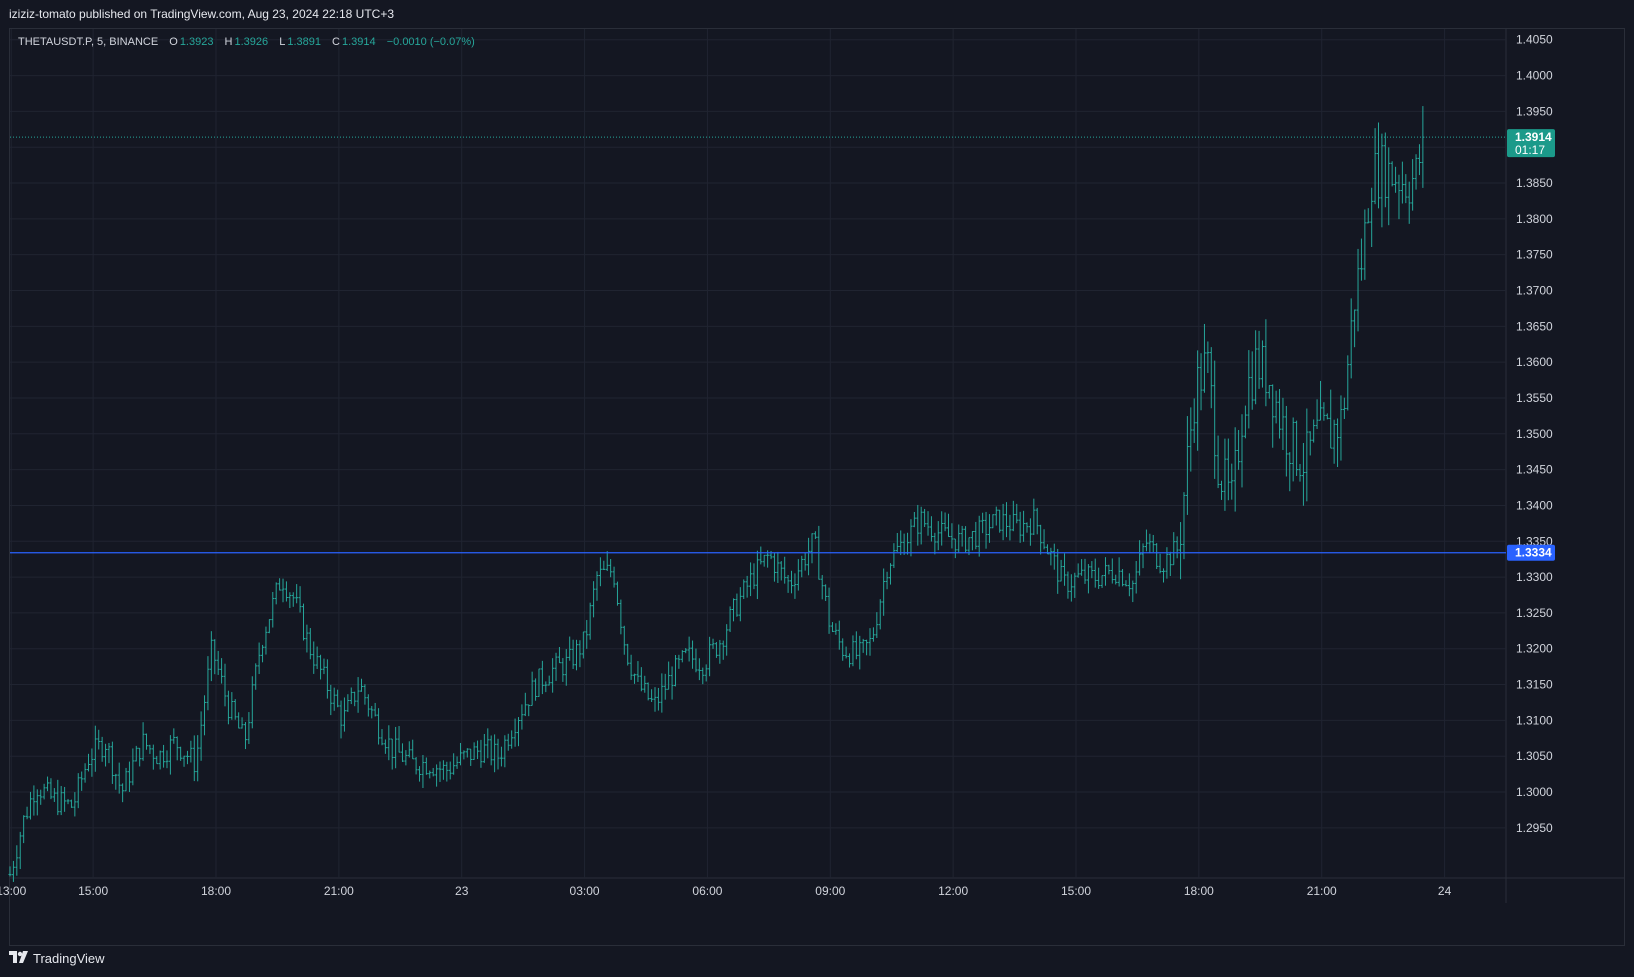 The width and height of the screenshot is (1634, 977). I want to click on price-tick-label: 1.3550, so click(1534, 398).